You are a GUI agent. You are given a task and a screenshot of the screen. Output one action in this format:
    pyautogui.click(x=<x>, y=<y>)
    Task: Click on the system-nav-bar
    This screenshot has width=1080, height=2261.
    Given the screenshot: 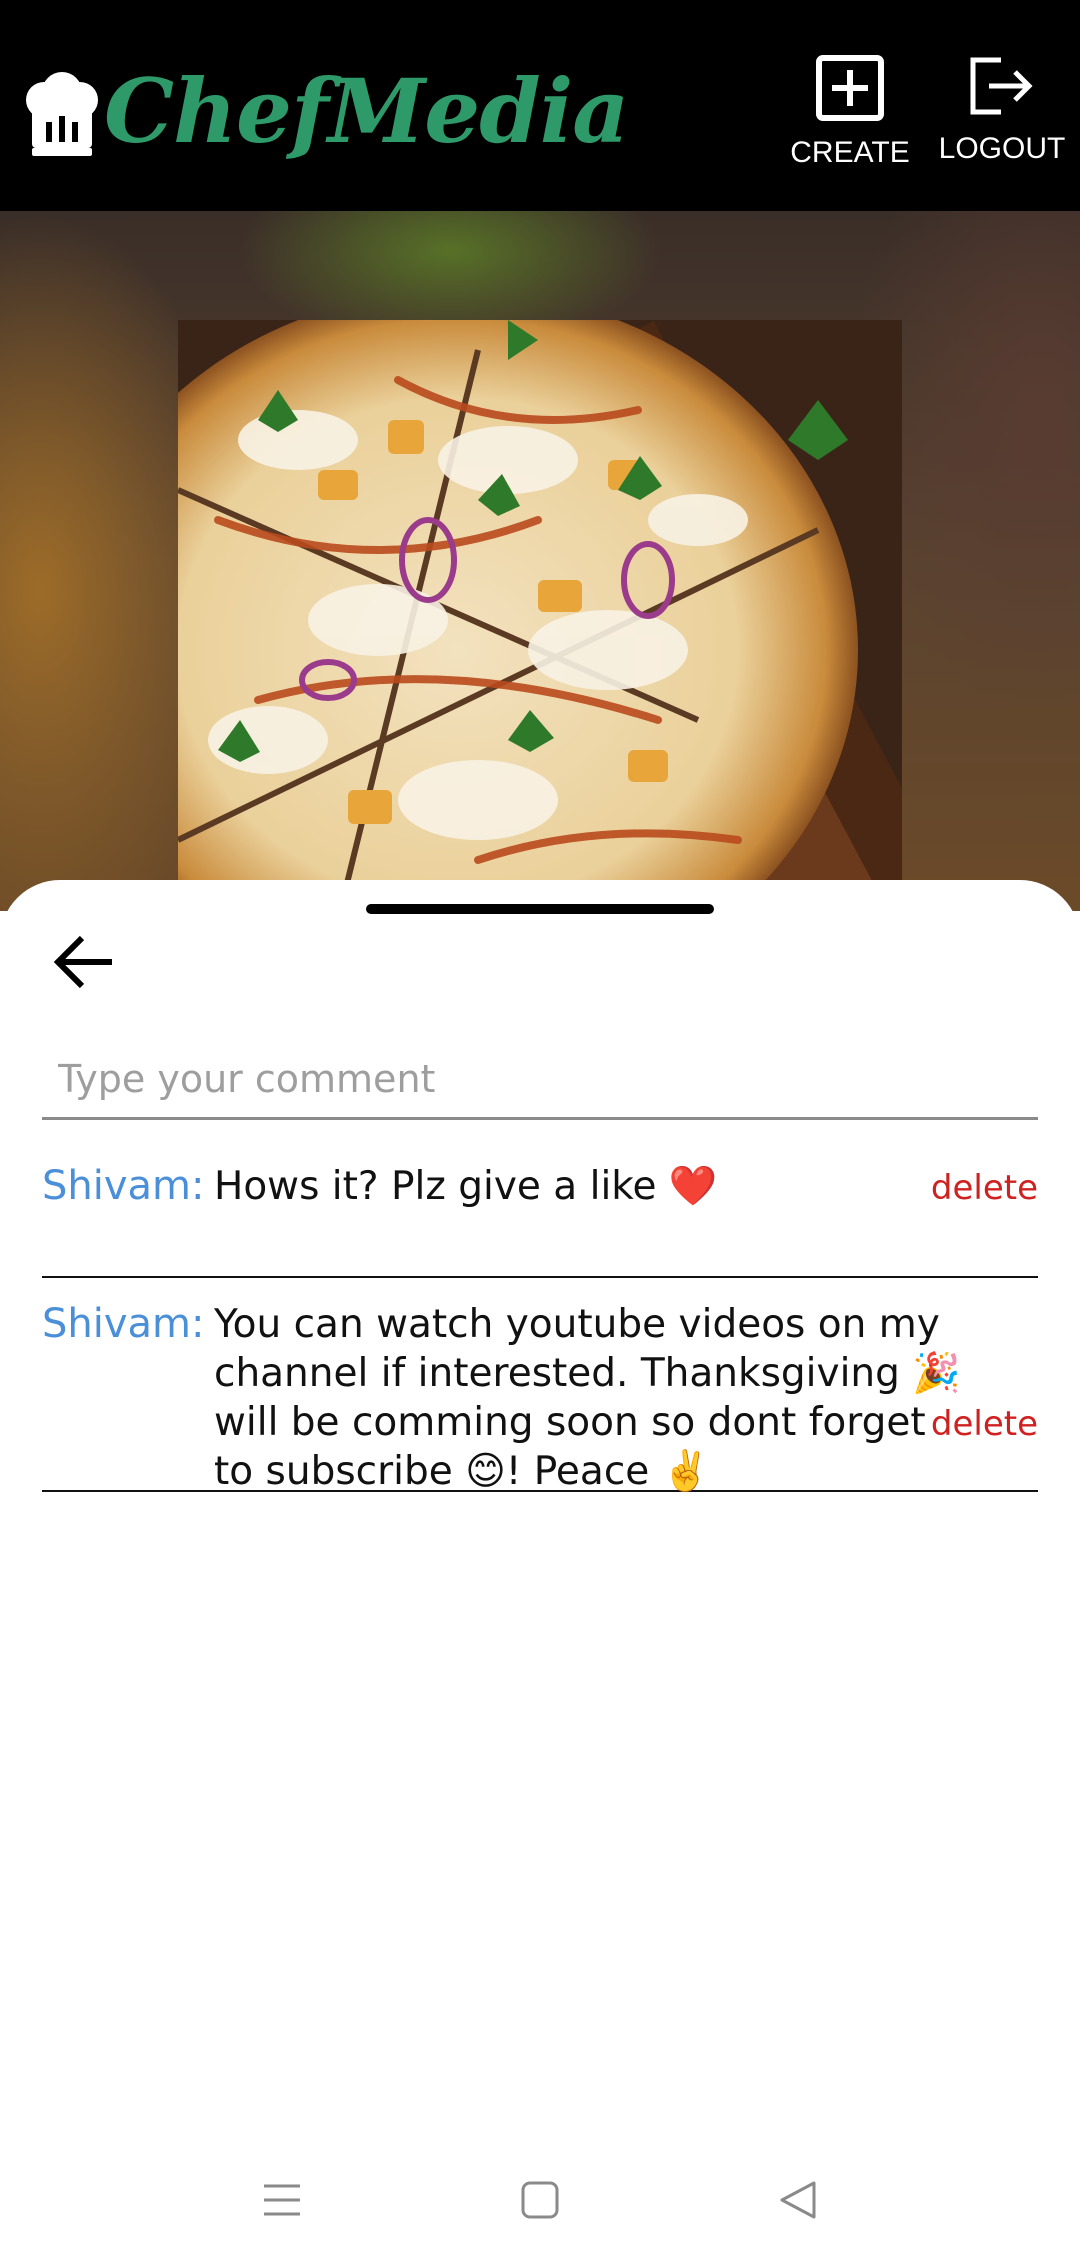 What is the action you would take?
    pyautogui.click(x=540, y=2205)
    